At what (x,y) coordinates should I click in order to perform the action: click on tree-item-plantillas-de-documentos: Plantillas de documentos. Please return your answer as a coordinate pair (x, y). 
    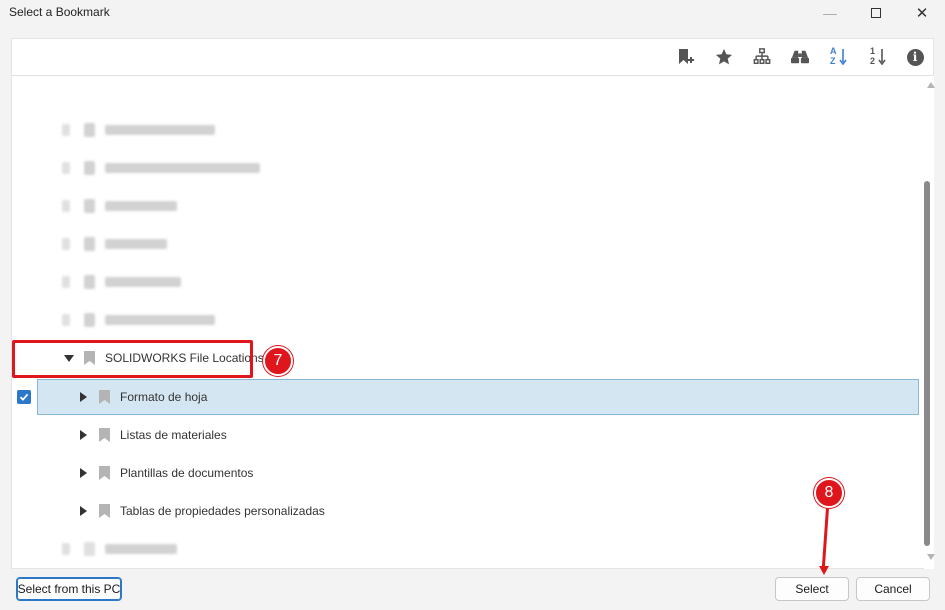
    Looking at the image, I should click on (466, 473).